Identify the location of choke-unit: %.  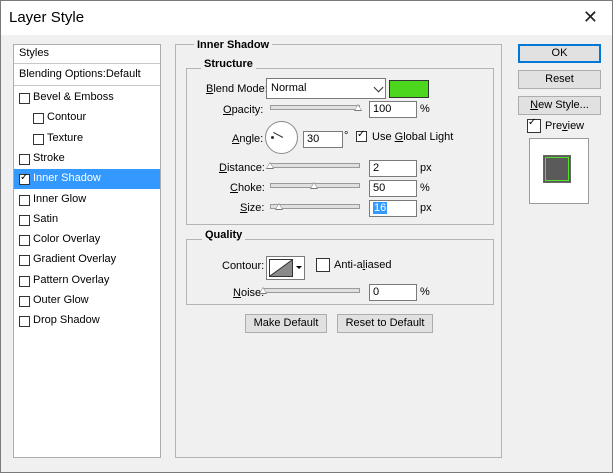
(425, 188).